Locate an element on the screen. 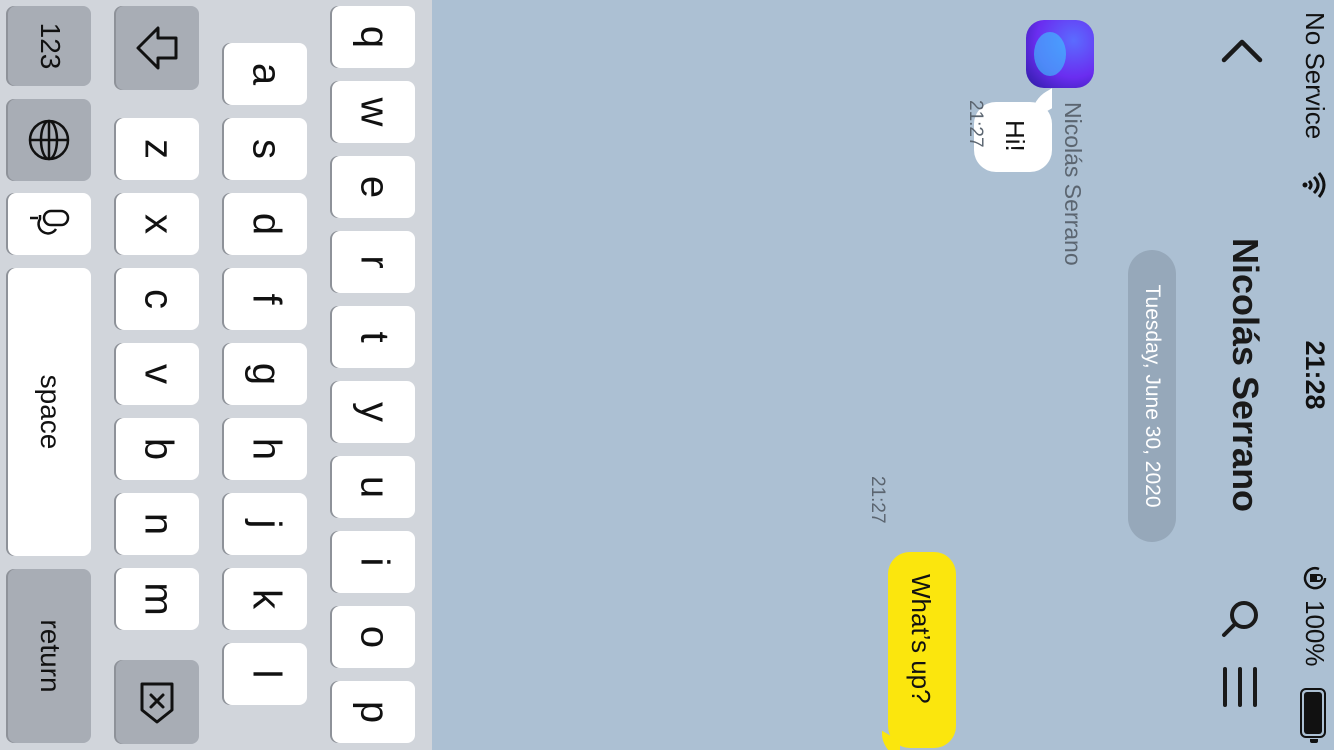 This screenshot has width=1334, height=750. key-t: t is located at coordinates (373, 337).